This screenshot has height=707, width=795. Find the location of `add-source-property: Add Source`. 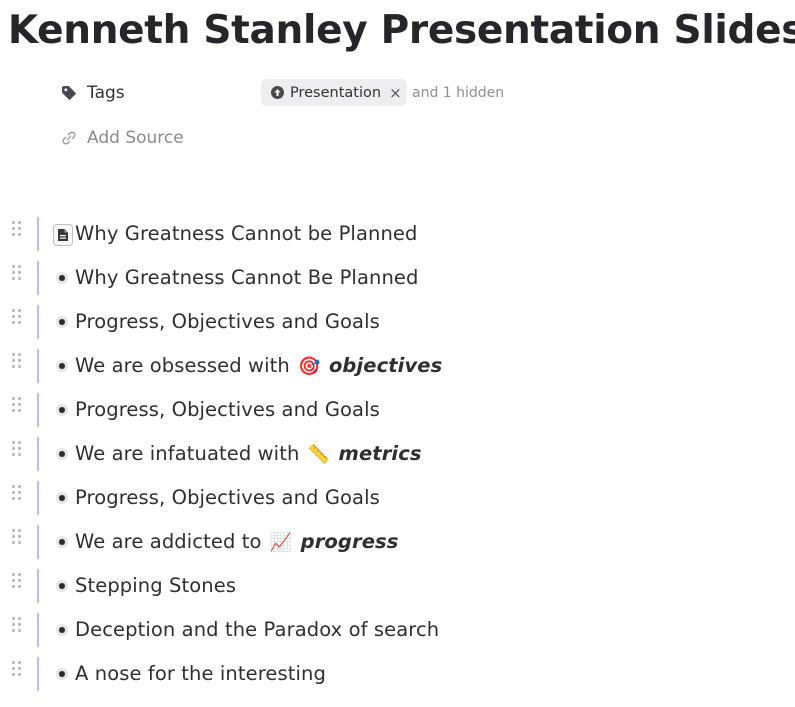

add-source-property: Add Source is located at coordinates (122, 138).